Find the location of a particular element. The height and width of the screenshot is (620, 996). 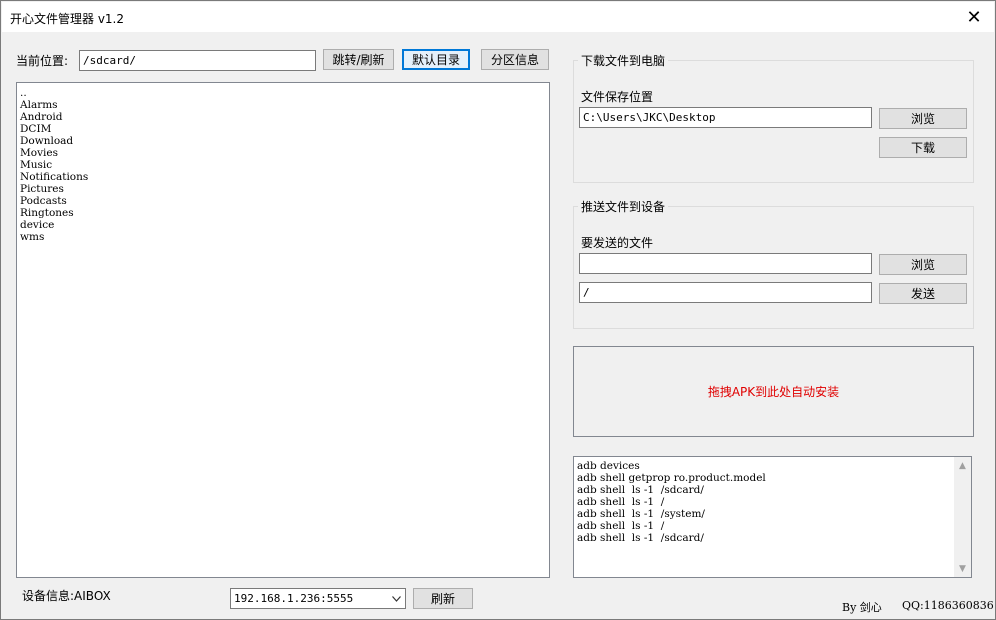

file-list-item: Android is located at coordinates (283, 117).